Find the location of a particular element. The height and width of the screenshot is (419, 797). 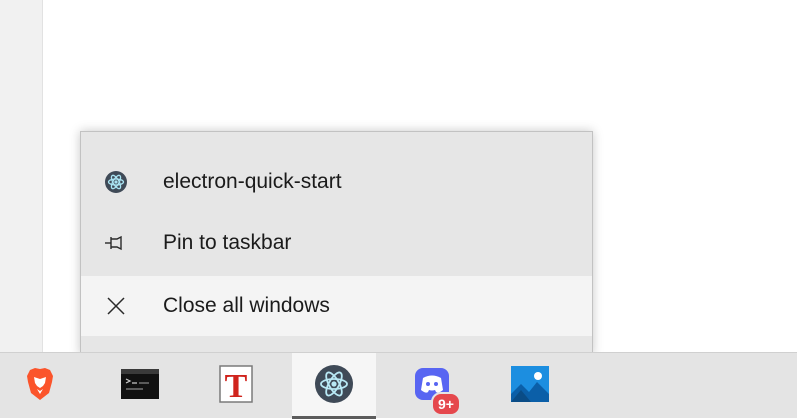

taskbar-app-electron is located at coordinates (334, 386).